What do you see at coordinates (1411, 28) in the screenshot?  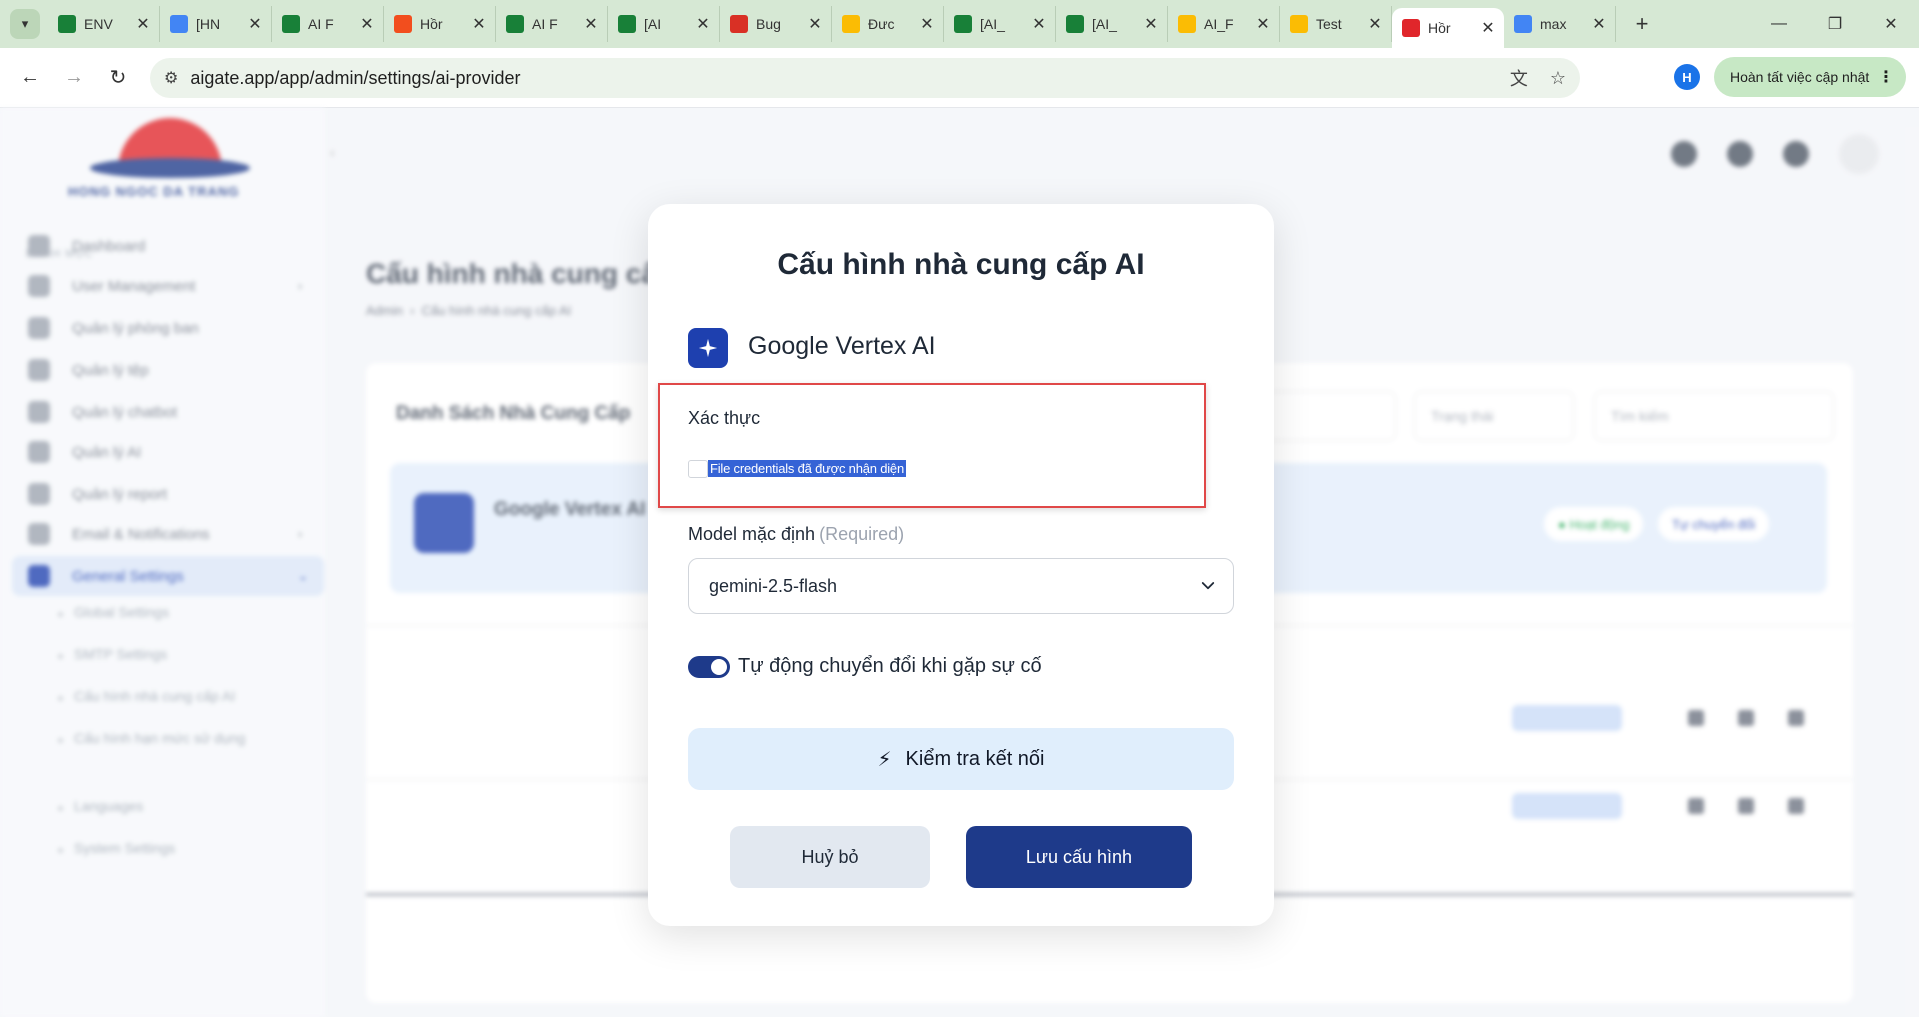 I see `app-logo-icon` at bounding box center [1411, 28].